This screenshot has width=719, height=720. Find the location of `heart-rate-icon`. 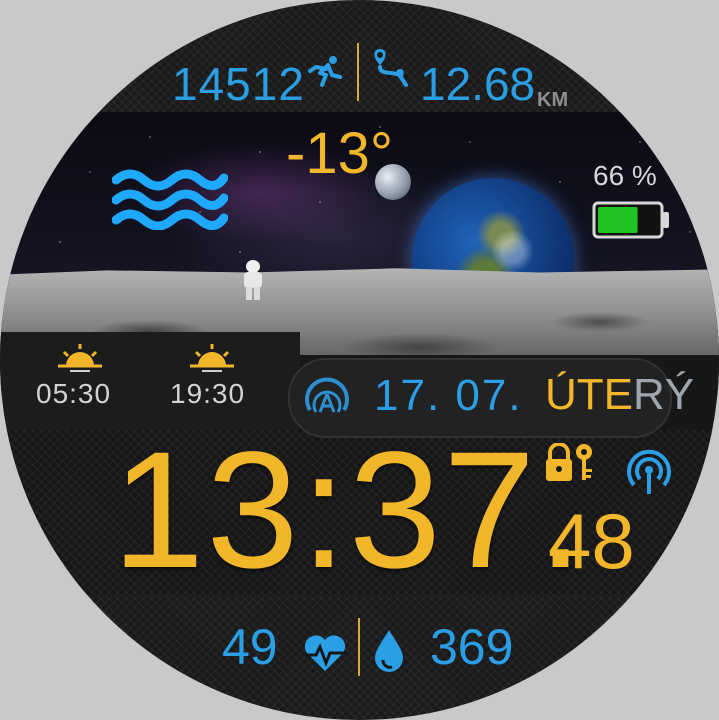

heart-rate-icon is located at coordinates (325, 653).